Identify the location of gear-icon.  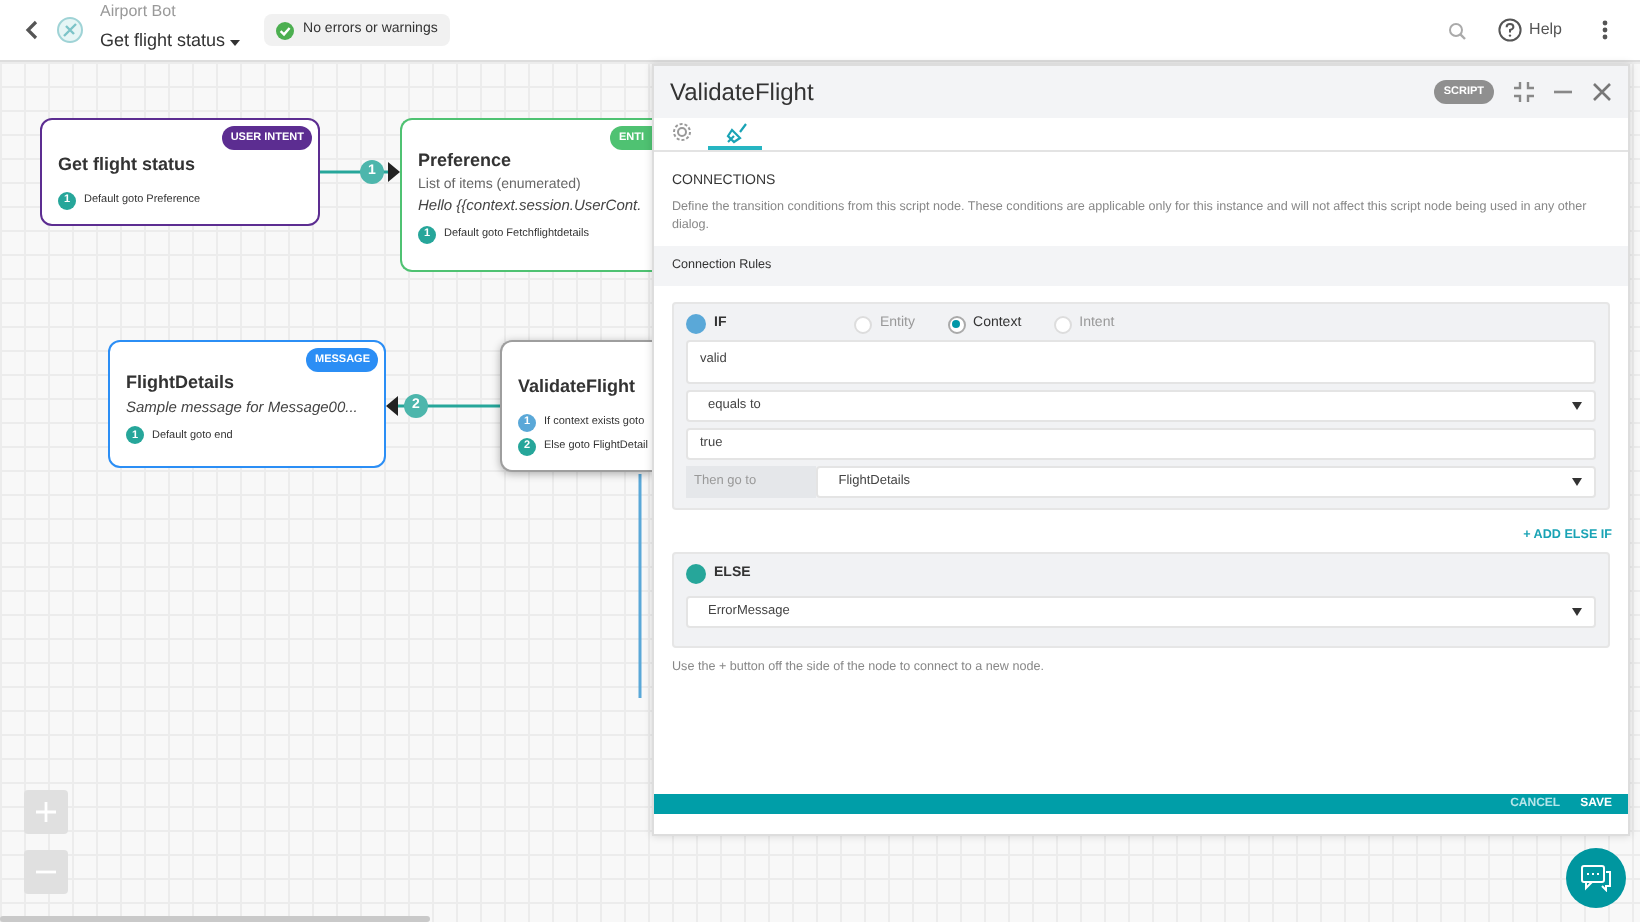
(681, 132).